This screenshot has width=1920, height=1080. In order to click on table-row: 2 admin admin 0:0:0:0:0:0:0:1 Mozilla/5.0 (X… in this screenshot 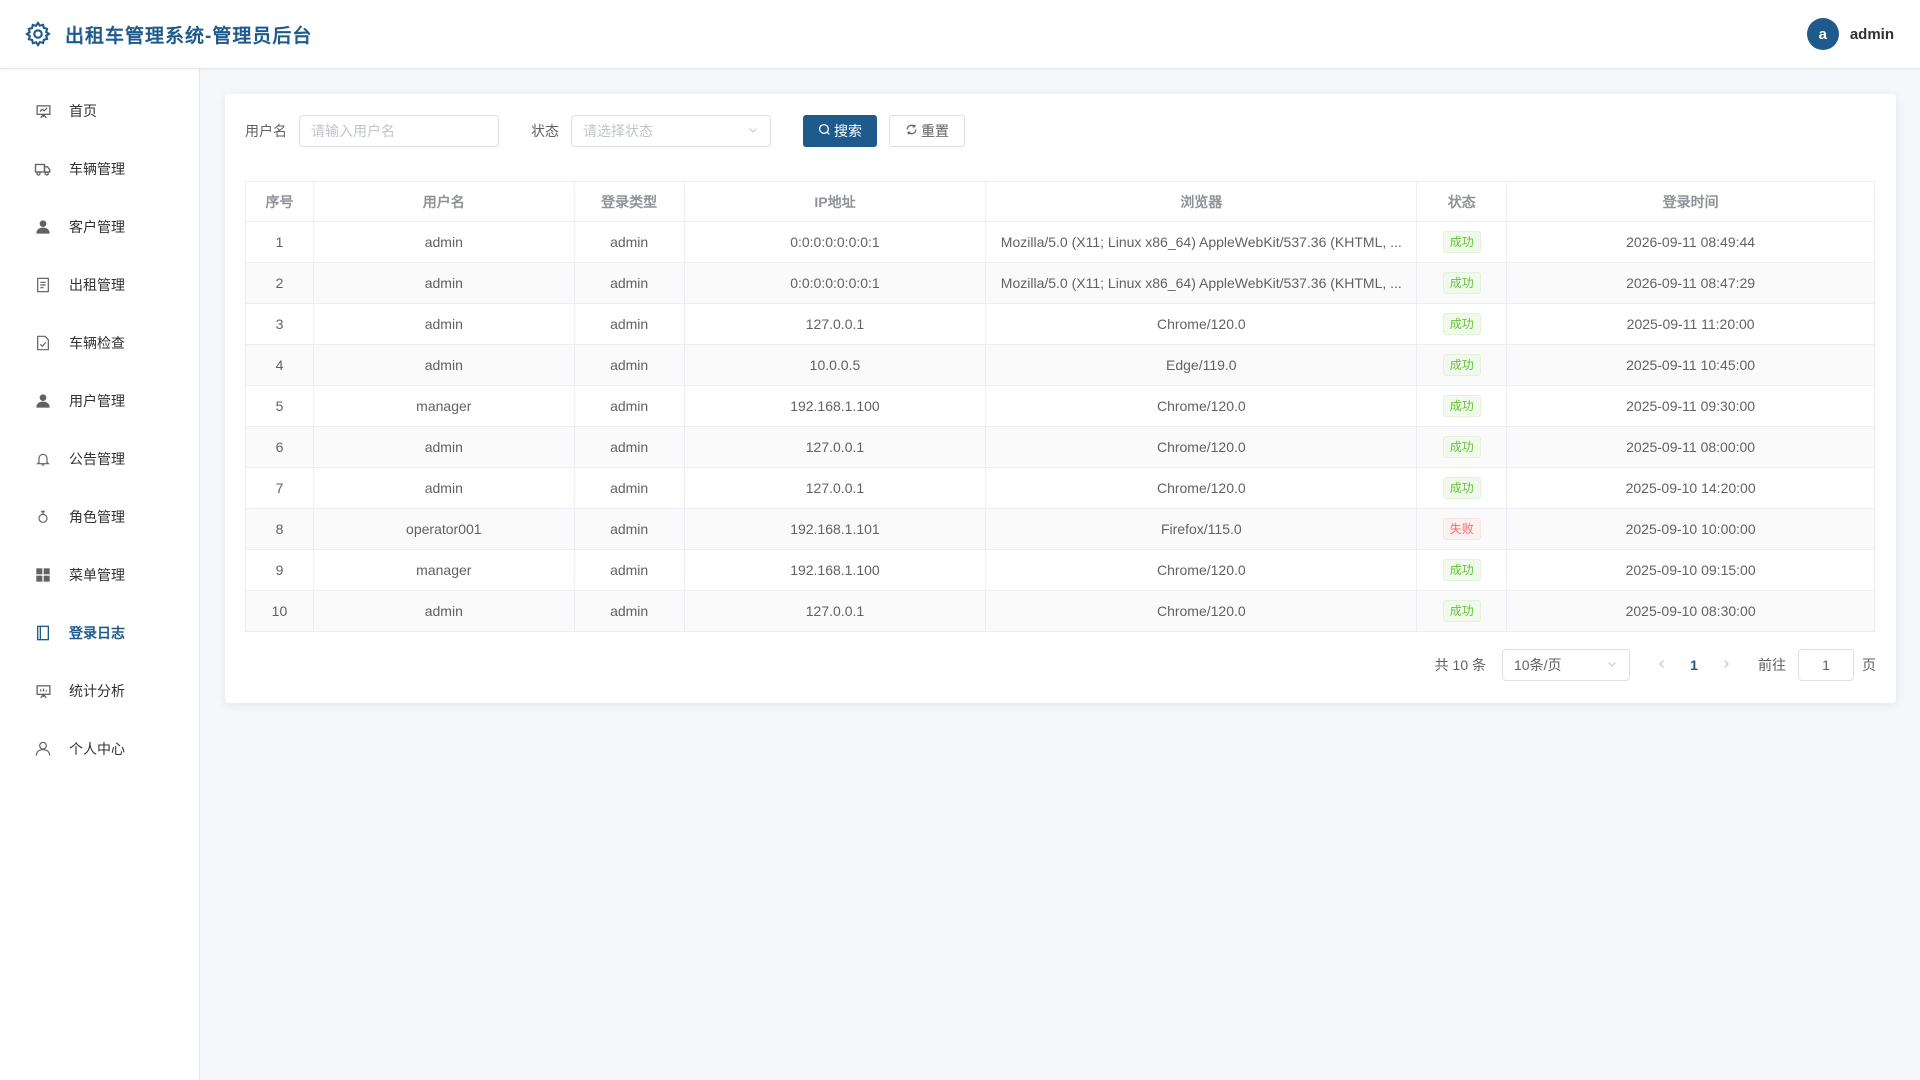, I will do `click(1060, 283)`.